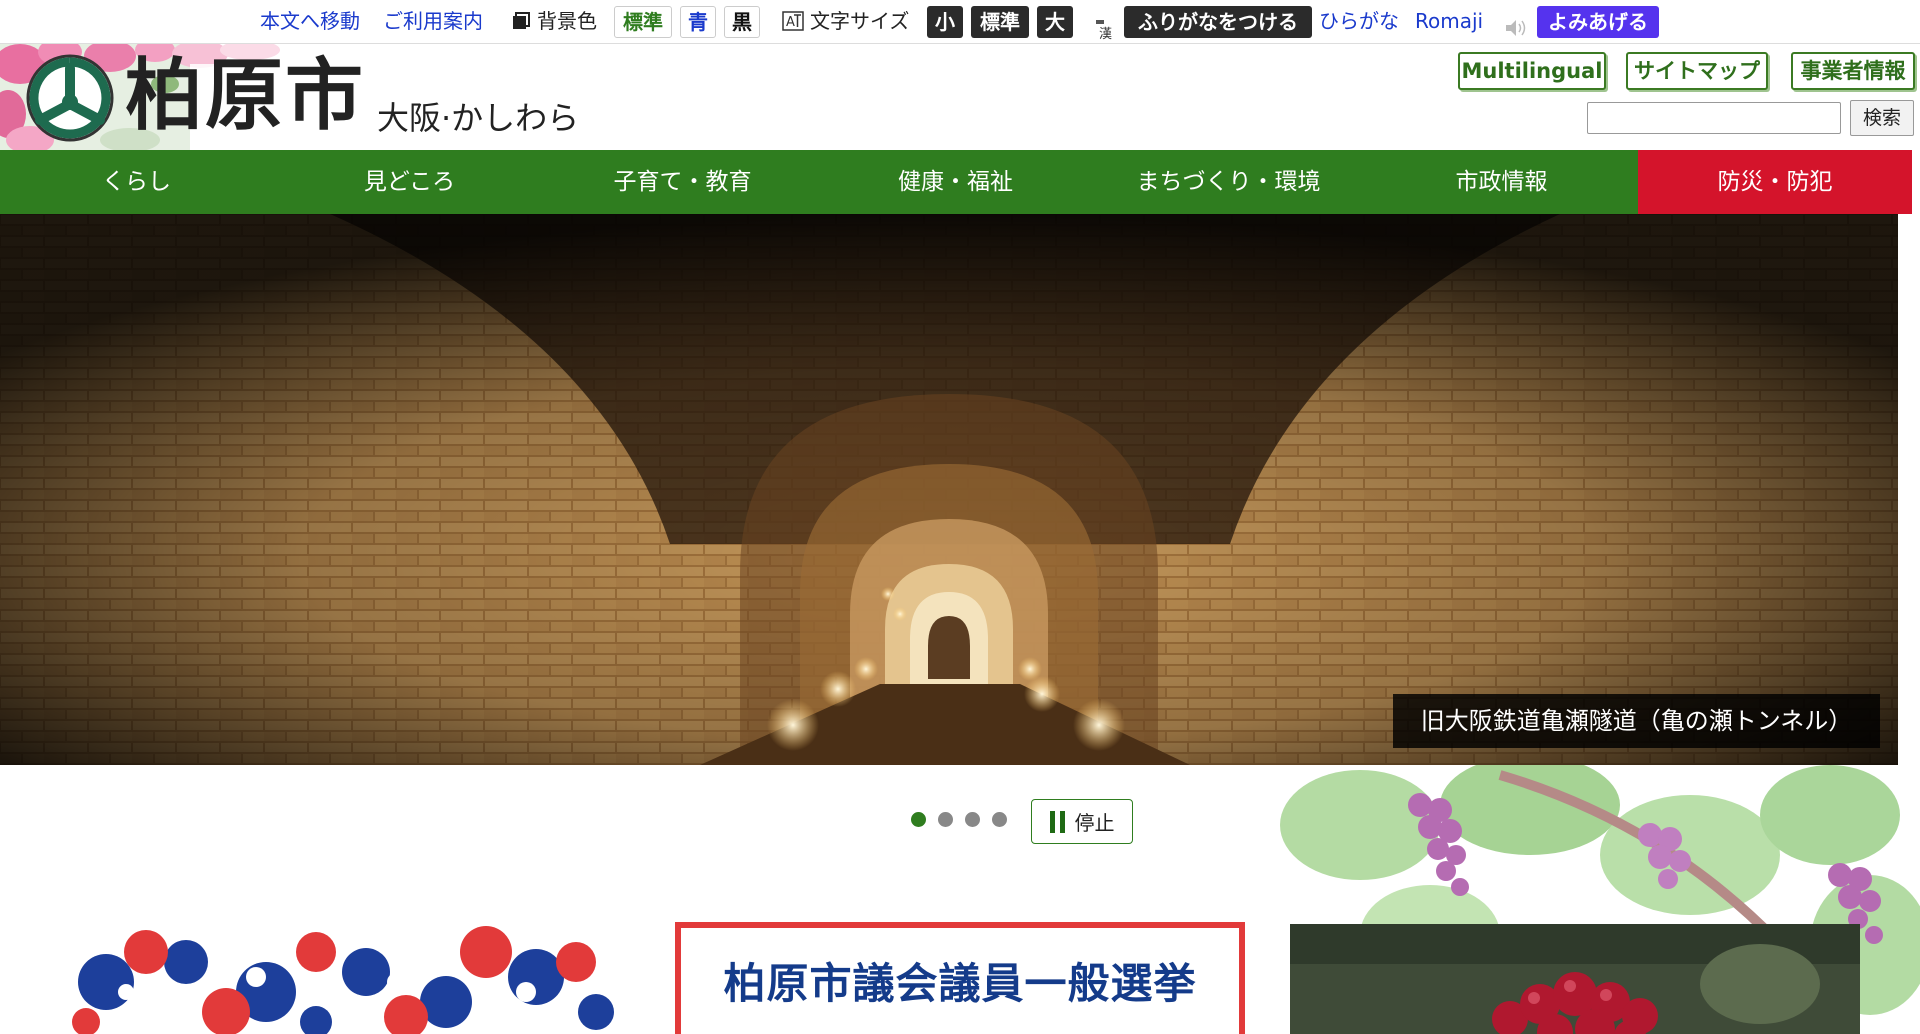 The image size is (1920, 1034). I want to click on site-subtitle: 大阪·かしわら, so click(478, 118).